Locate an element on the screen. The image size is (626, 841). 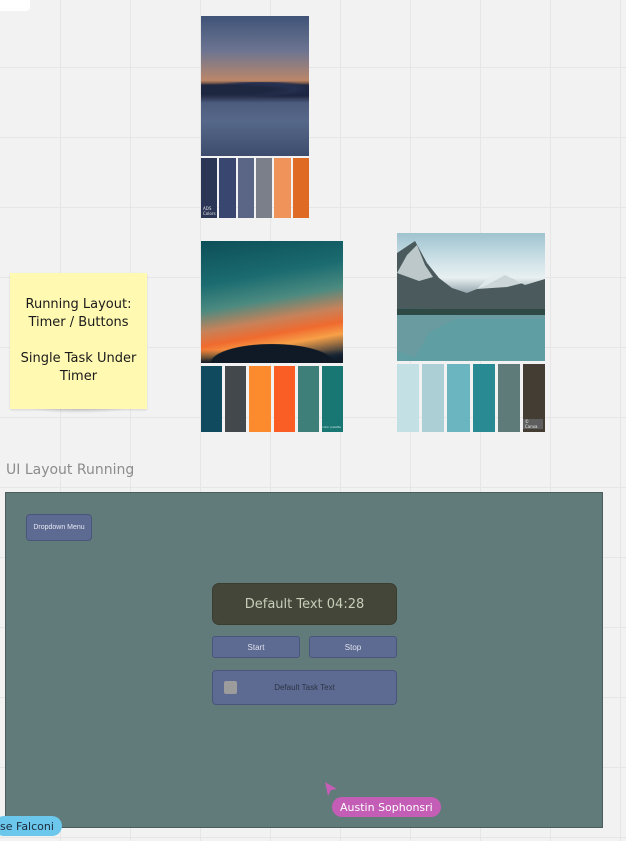
color-swatch: © Canva is located at coordinates (534, 398).